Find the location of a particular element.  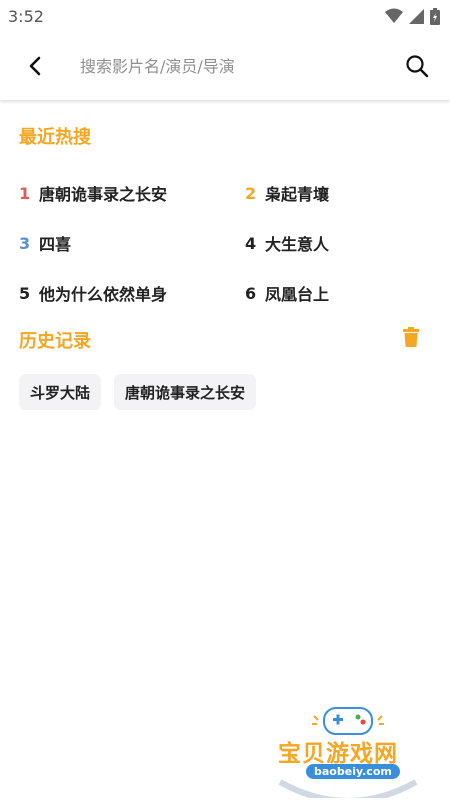

back-button is located at coordinates (35, 66).